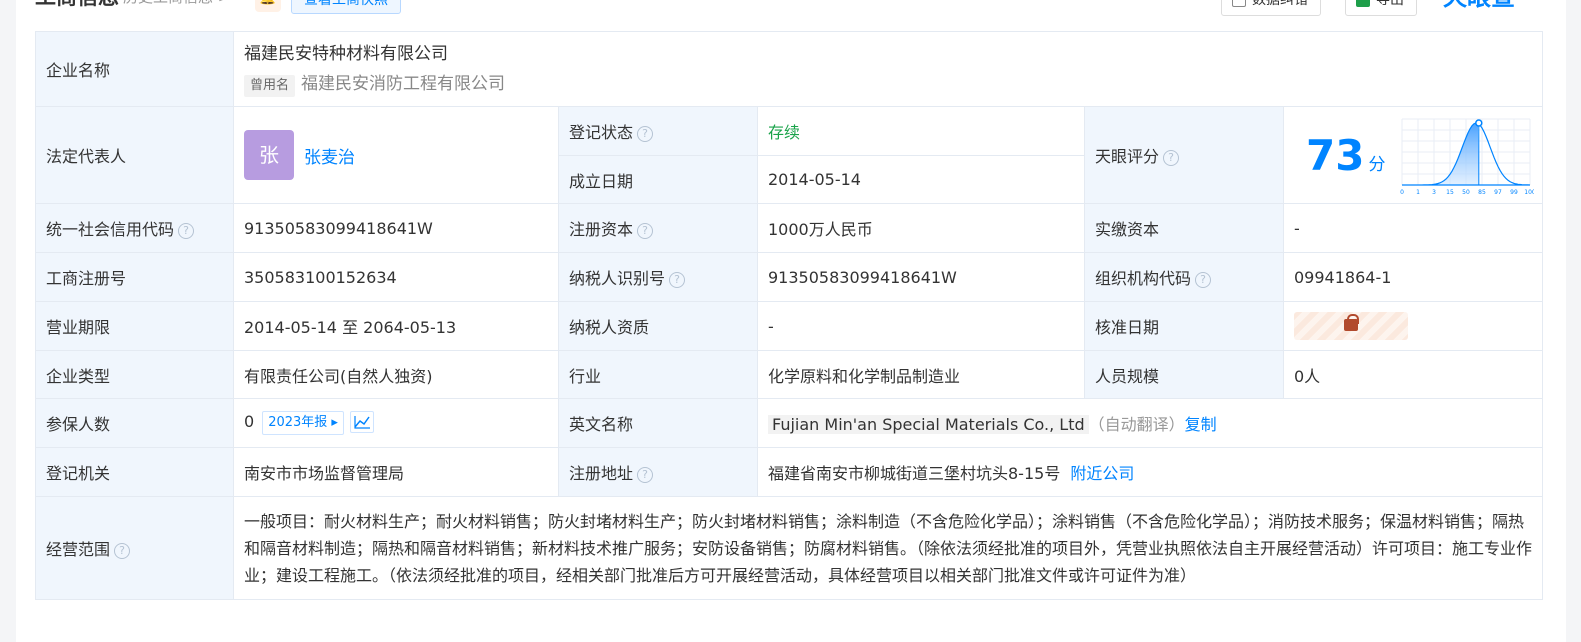 This screenshot has width=1581, height=642. I want to click on correct-button: 数据纠错, so click(1271, 8).